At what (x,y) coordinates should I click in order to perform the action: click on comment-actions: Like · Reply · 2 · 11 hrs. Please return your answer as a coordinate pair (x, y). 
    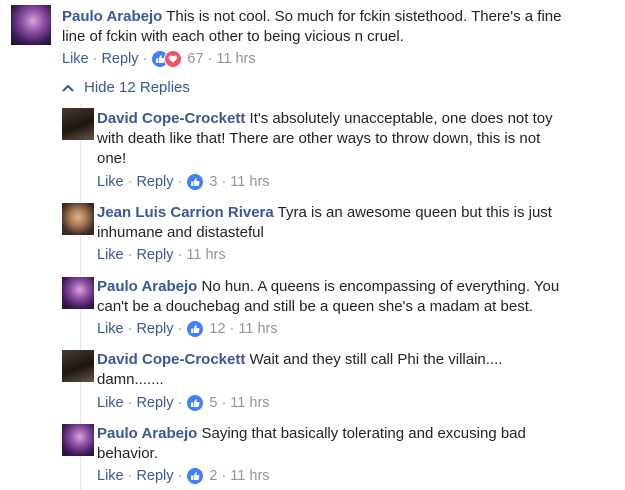
    Looking at the image, I should click on (183, 476).